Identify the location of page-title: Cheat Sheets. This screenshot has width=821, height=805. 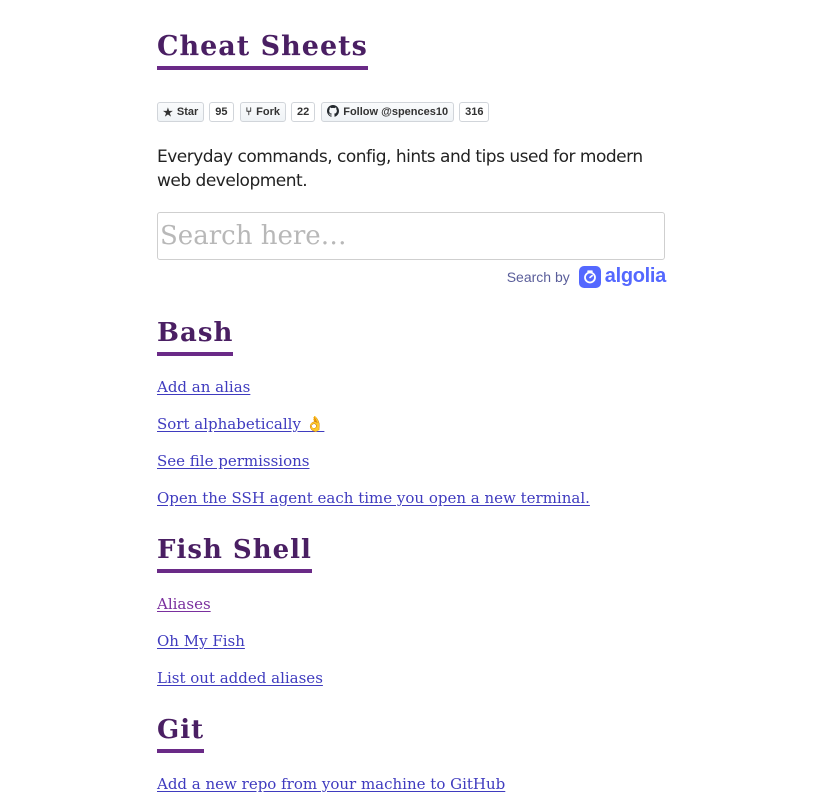
(262, 50).